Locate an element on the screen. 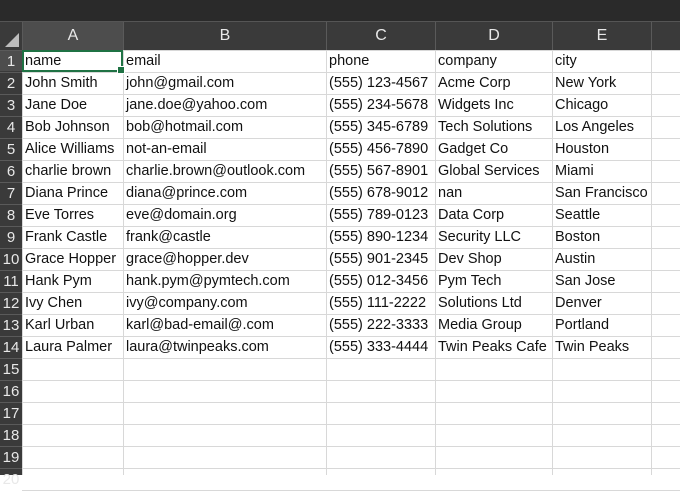 This screenshot has width=680, height=491. cell-a1: name is located at coordinates (72, 61).